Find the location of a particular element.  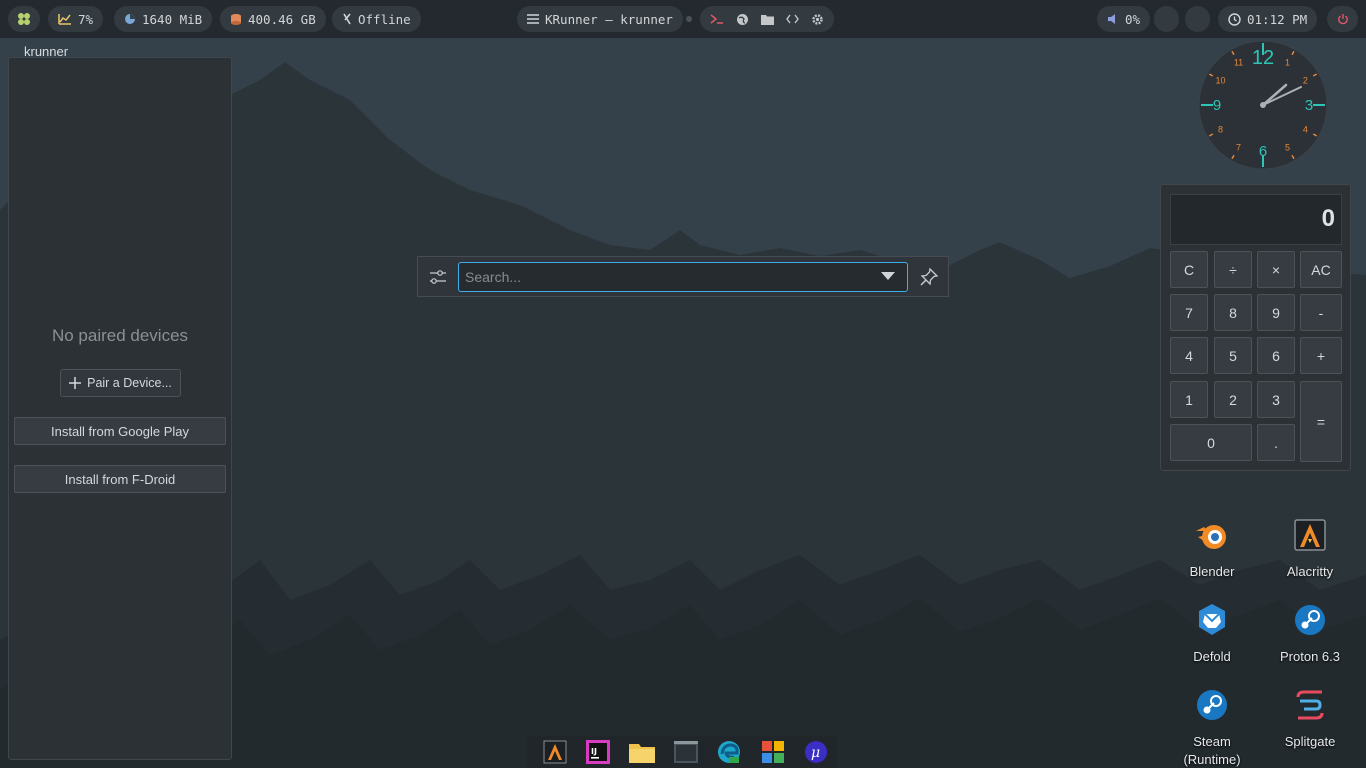

clock-number: 10 is located at coordinates (1221, 81).